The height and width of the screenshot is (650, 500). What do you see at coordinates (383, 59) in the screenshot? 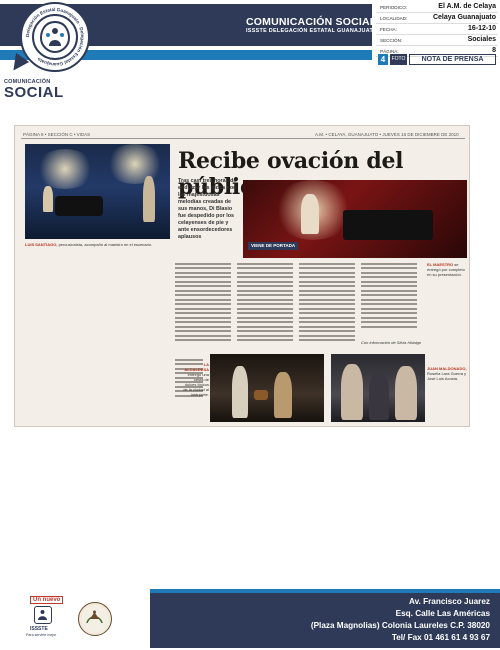
I see `page-number: 4` at bounding box center [383, 59].